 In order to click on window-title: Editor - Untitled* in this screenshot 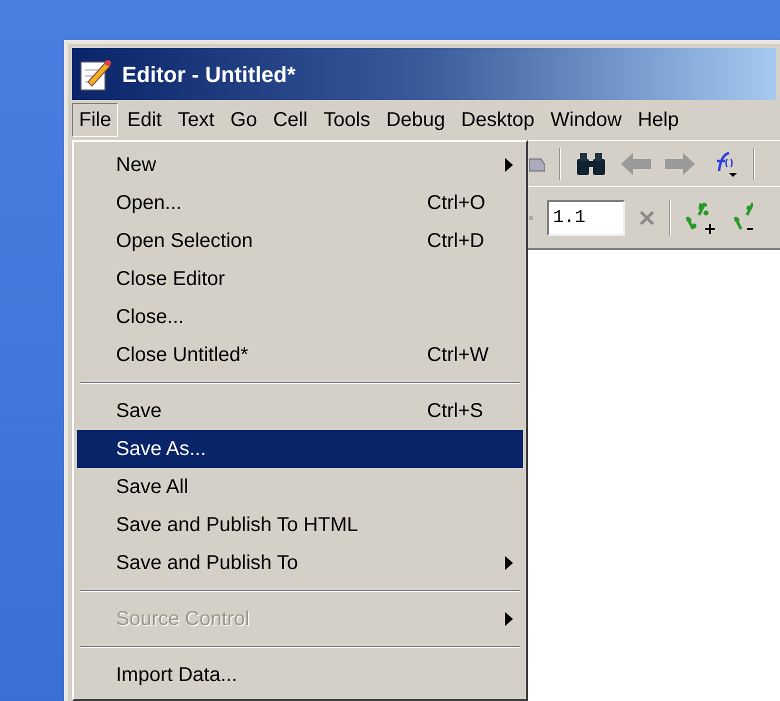, I will do `click(209, 74)`.